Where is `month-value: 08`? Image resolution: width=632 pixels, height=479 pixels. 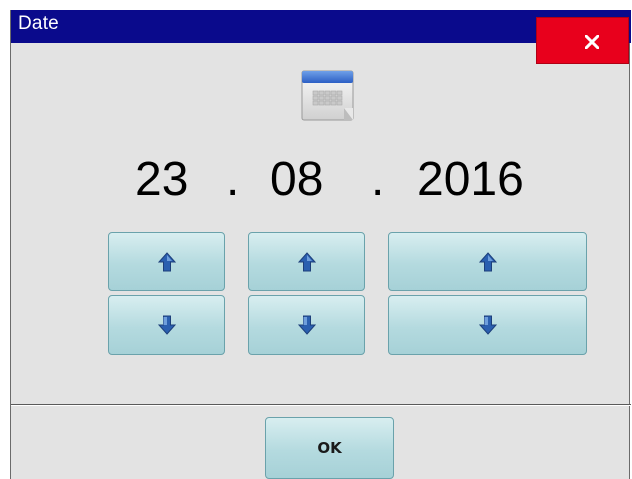 month-value: 08 is located at coordinates (297, 179).